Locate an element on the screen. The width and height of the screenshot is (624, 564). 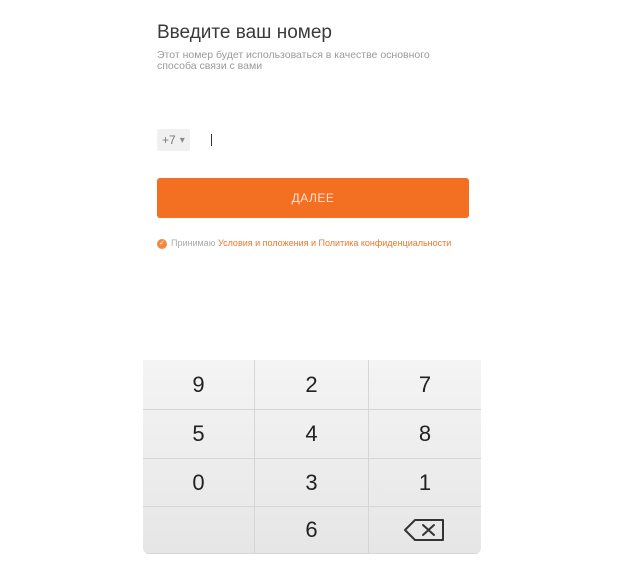
country-code-selector: +7 ▾ is located at coordinates (173, 140).